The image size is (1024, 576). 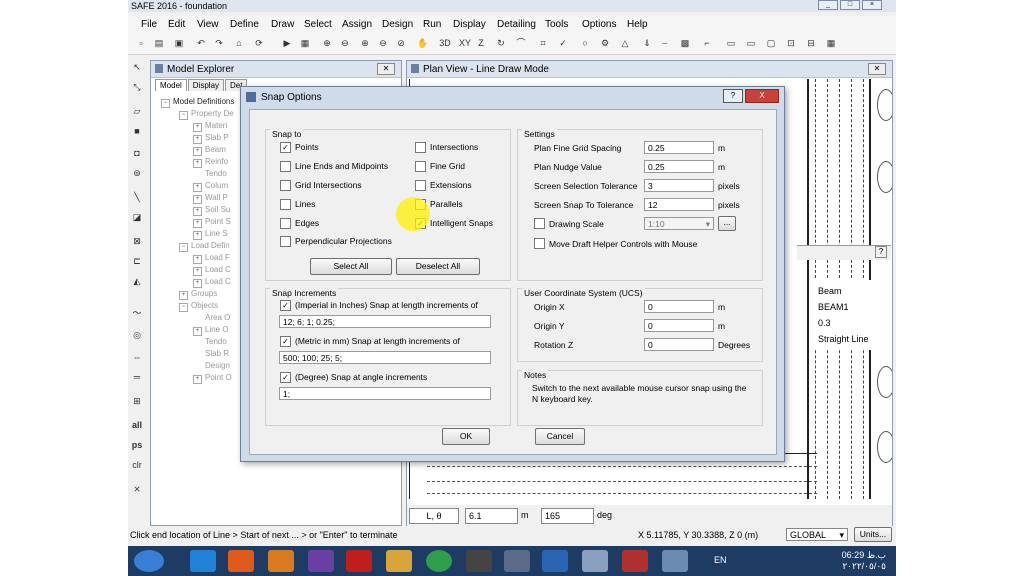 What do you see at coordinates (383, 43) in the screenshot?
I see `zoom-out-icon: ⊖` at bounding box center [383, 43].